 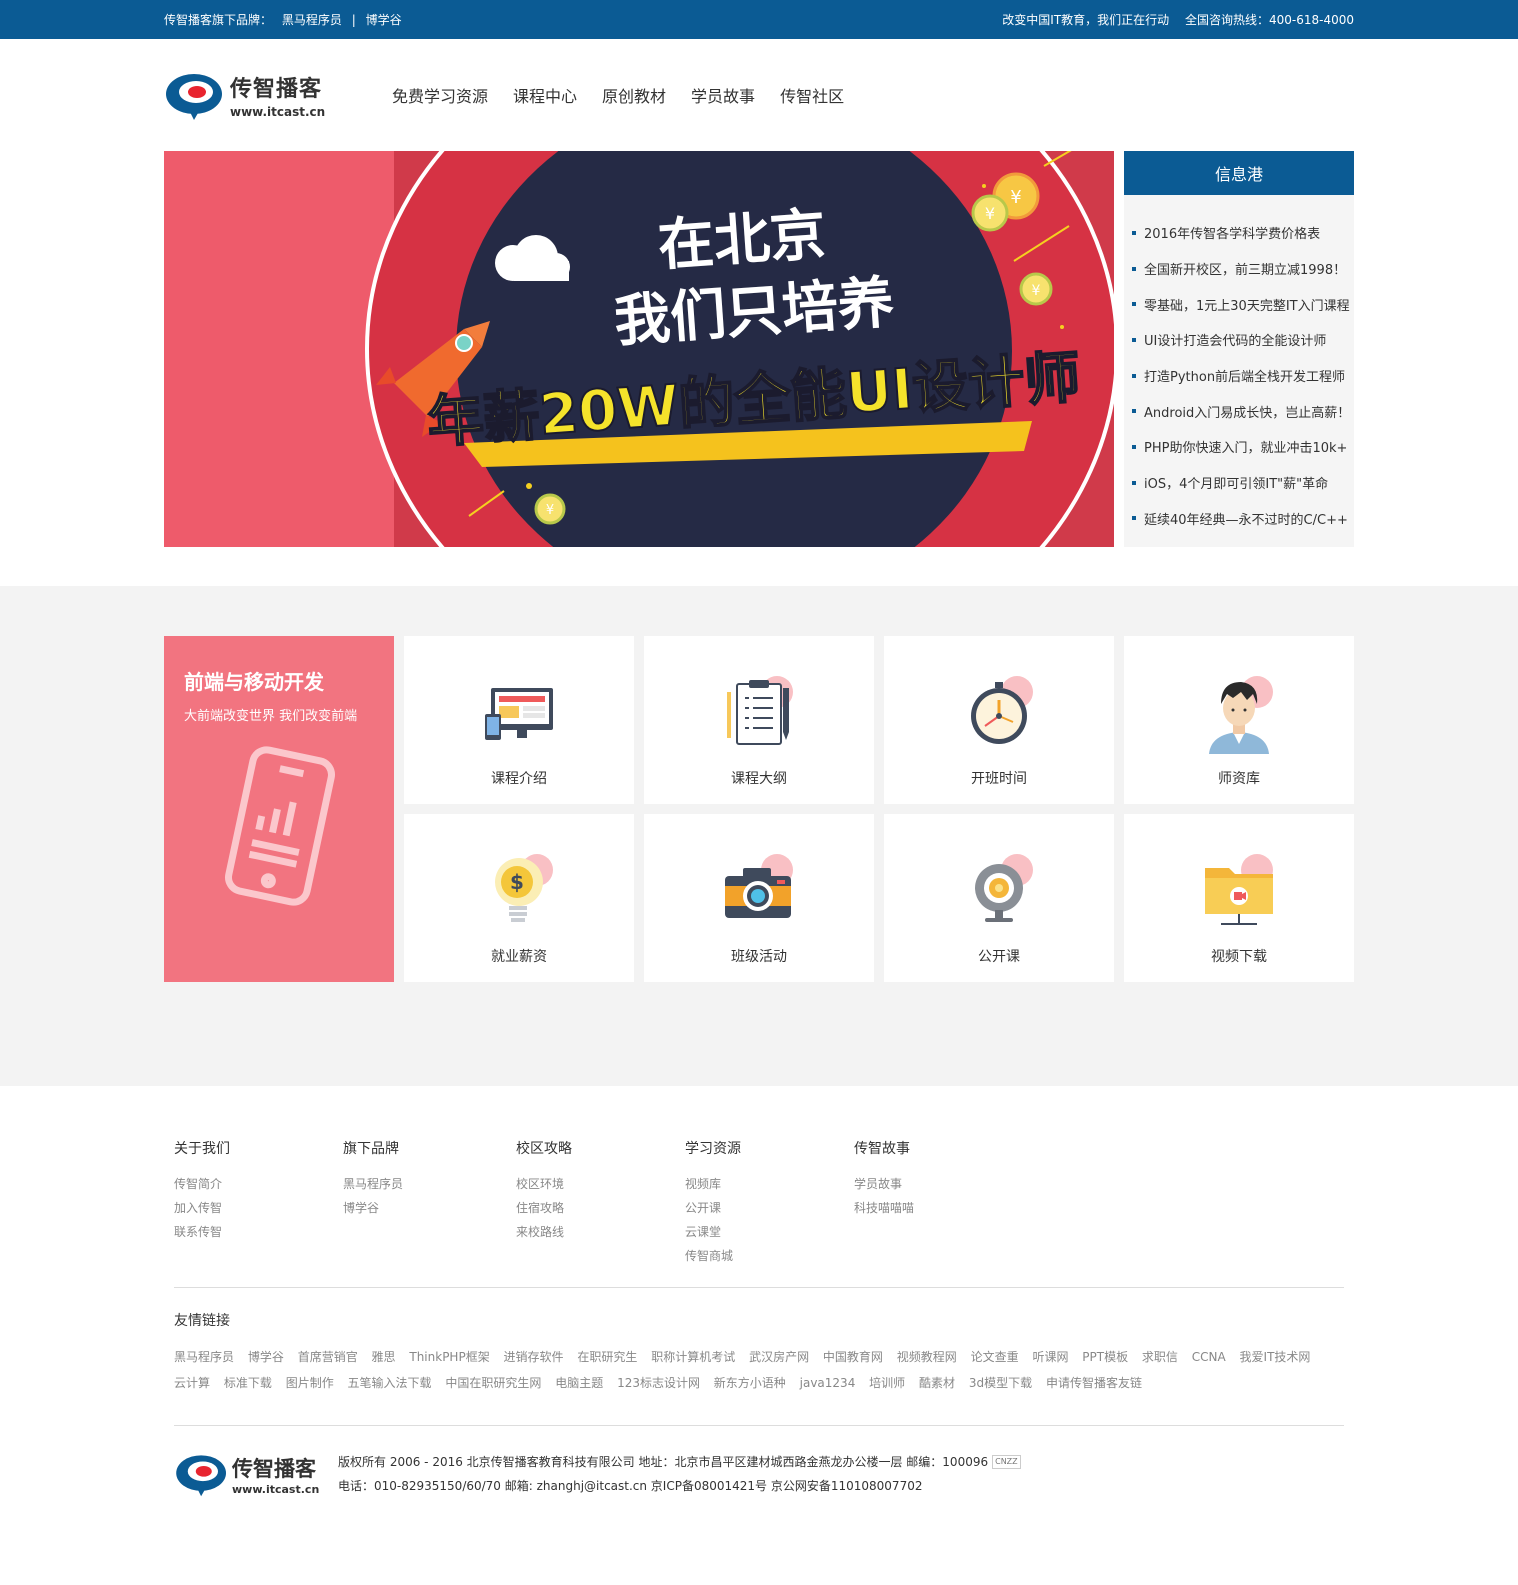 What do you see at coordinates (600, 1208) in the screenshot?
I see `footer-link: 住宿攻略` at bounding box center [600, 1208].